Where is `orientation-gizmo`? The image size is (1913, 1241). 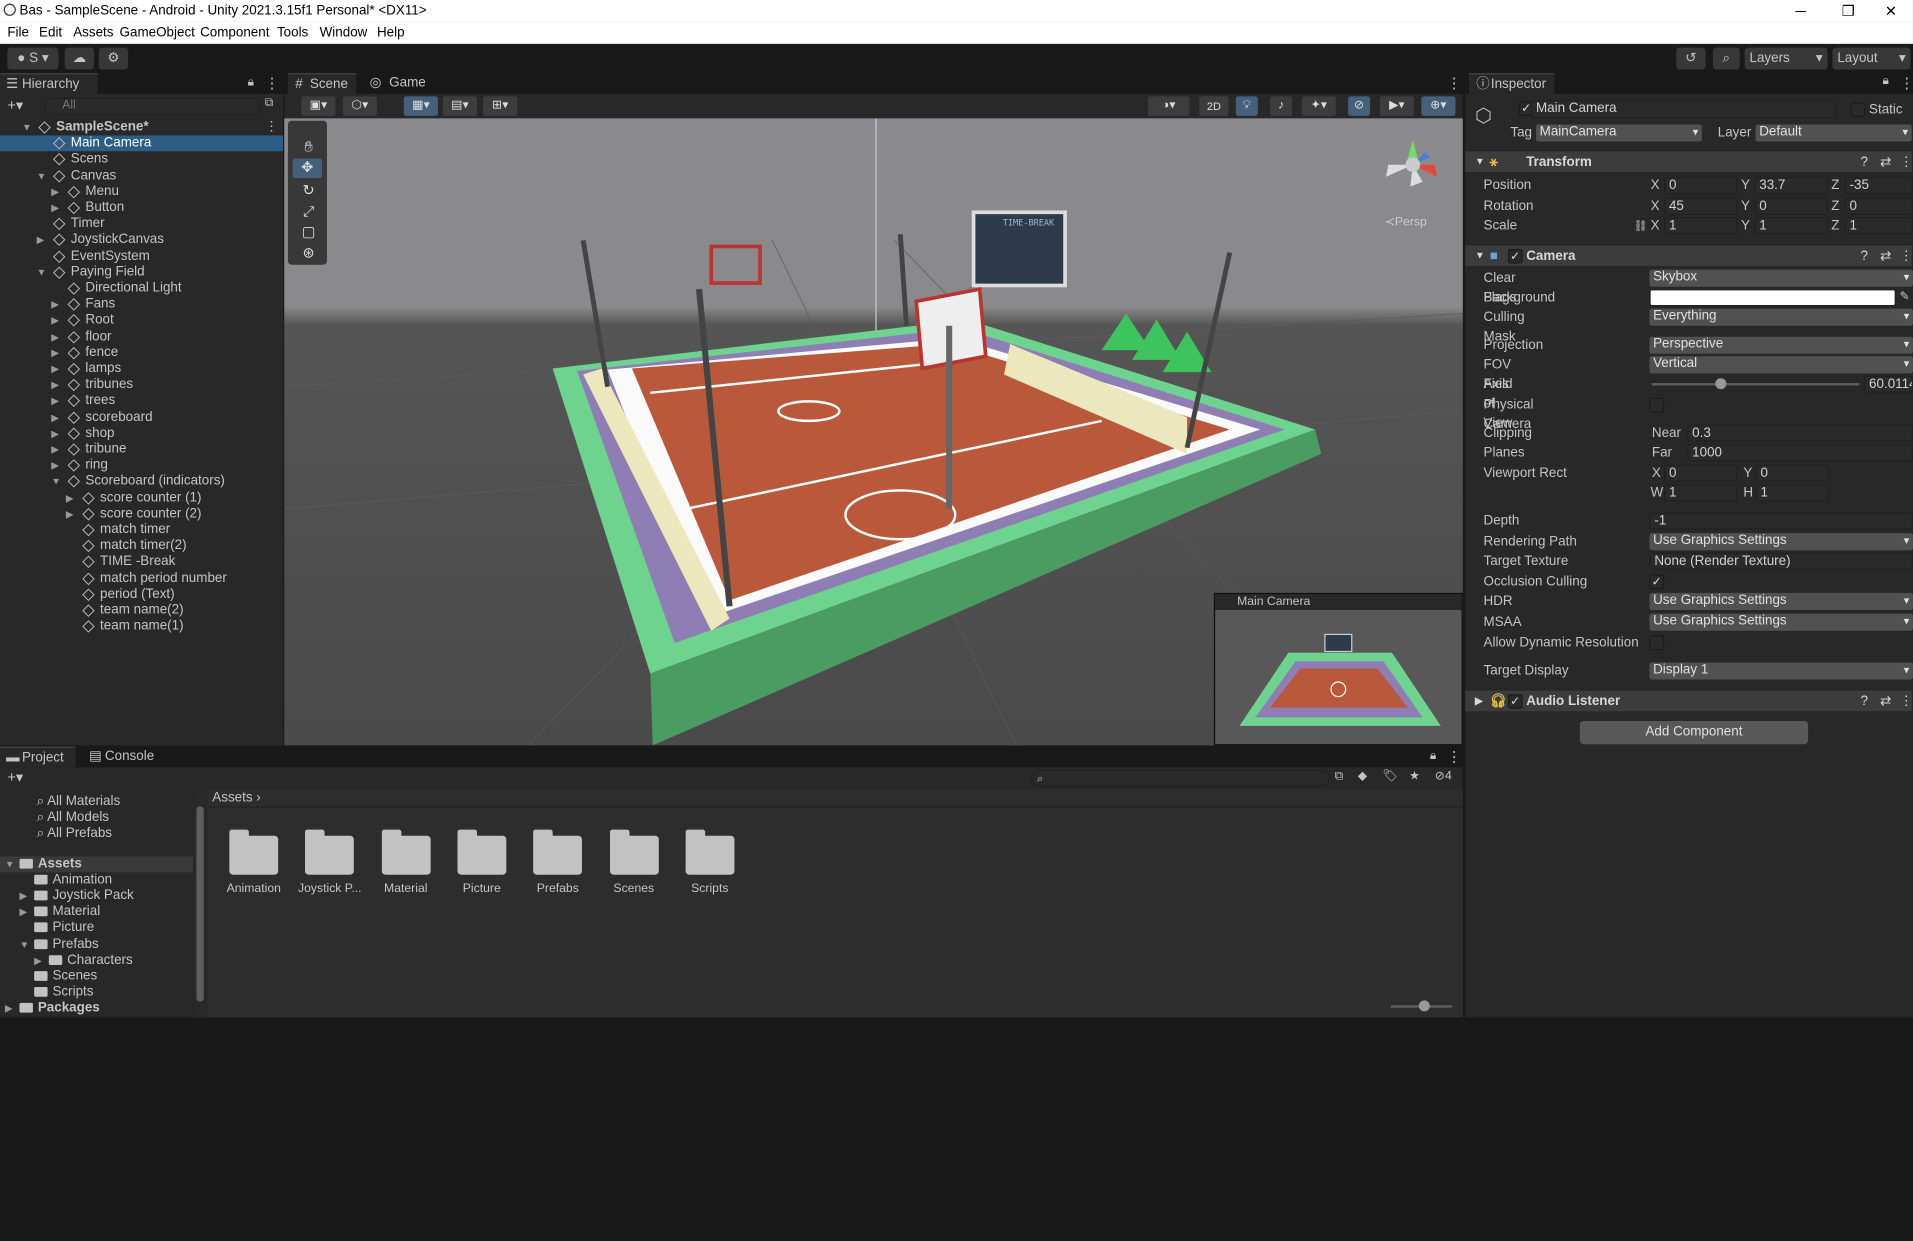
orientation-gizmo is located at coordinates (1412, 164).